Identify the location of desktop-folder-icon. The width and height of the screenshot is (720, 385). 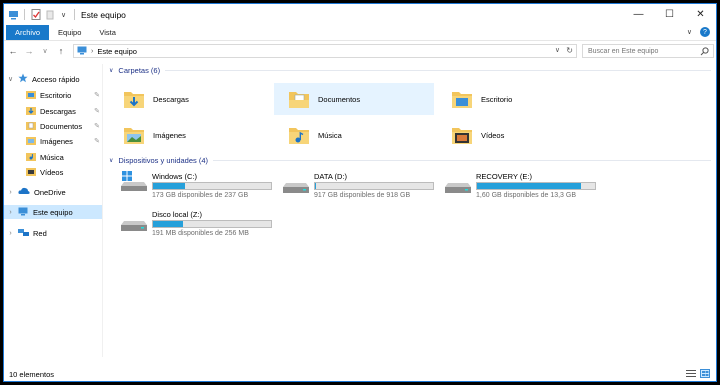
(462, 100).